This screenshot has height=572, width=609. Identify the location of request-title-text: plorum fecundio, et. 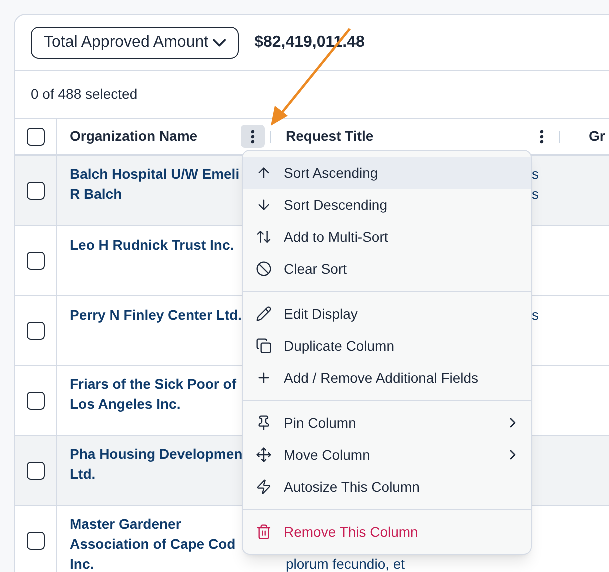
(346, 564).